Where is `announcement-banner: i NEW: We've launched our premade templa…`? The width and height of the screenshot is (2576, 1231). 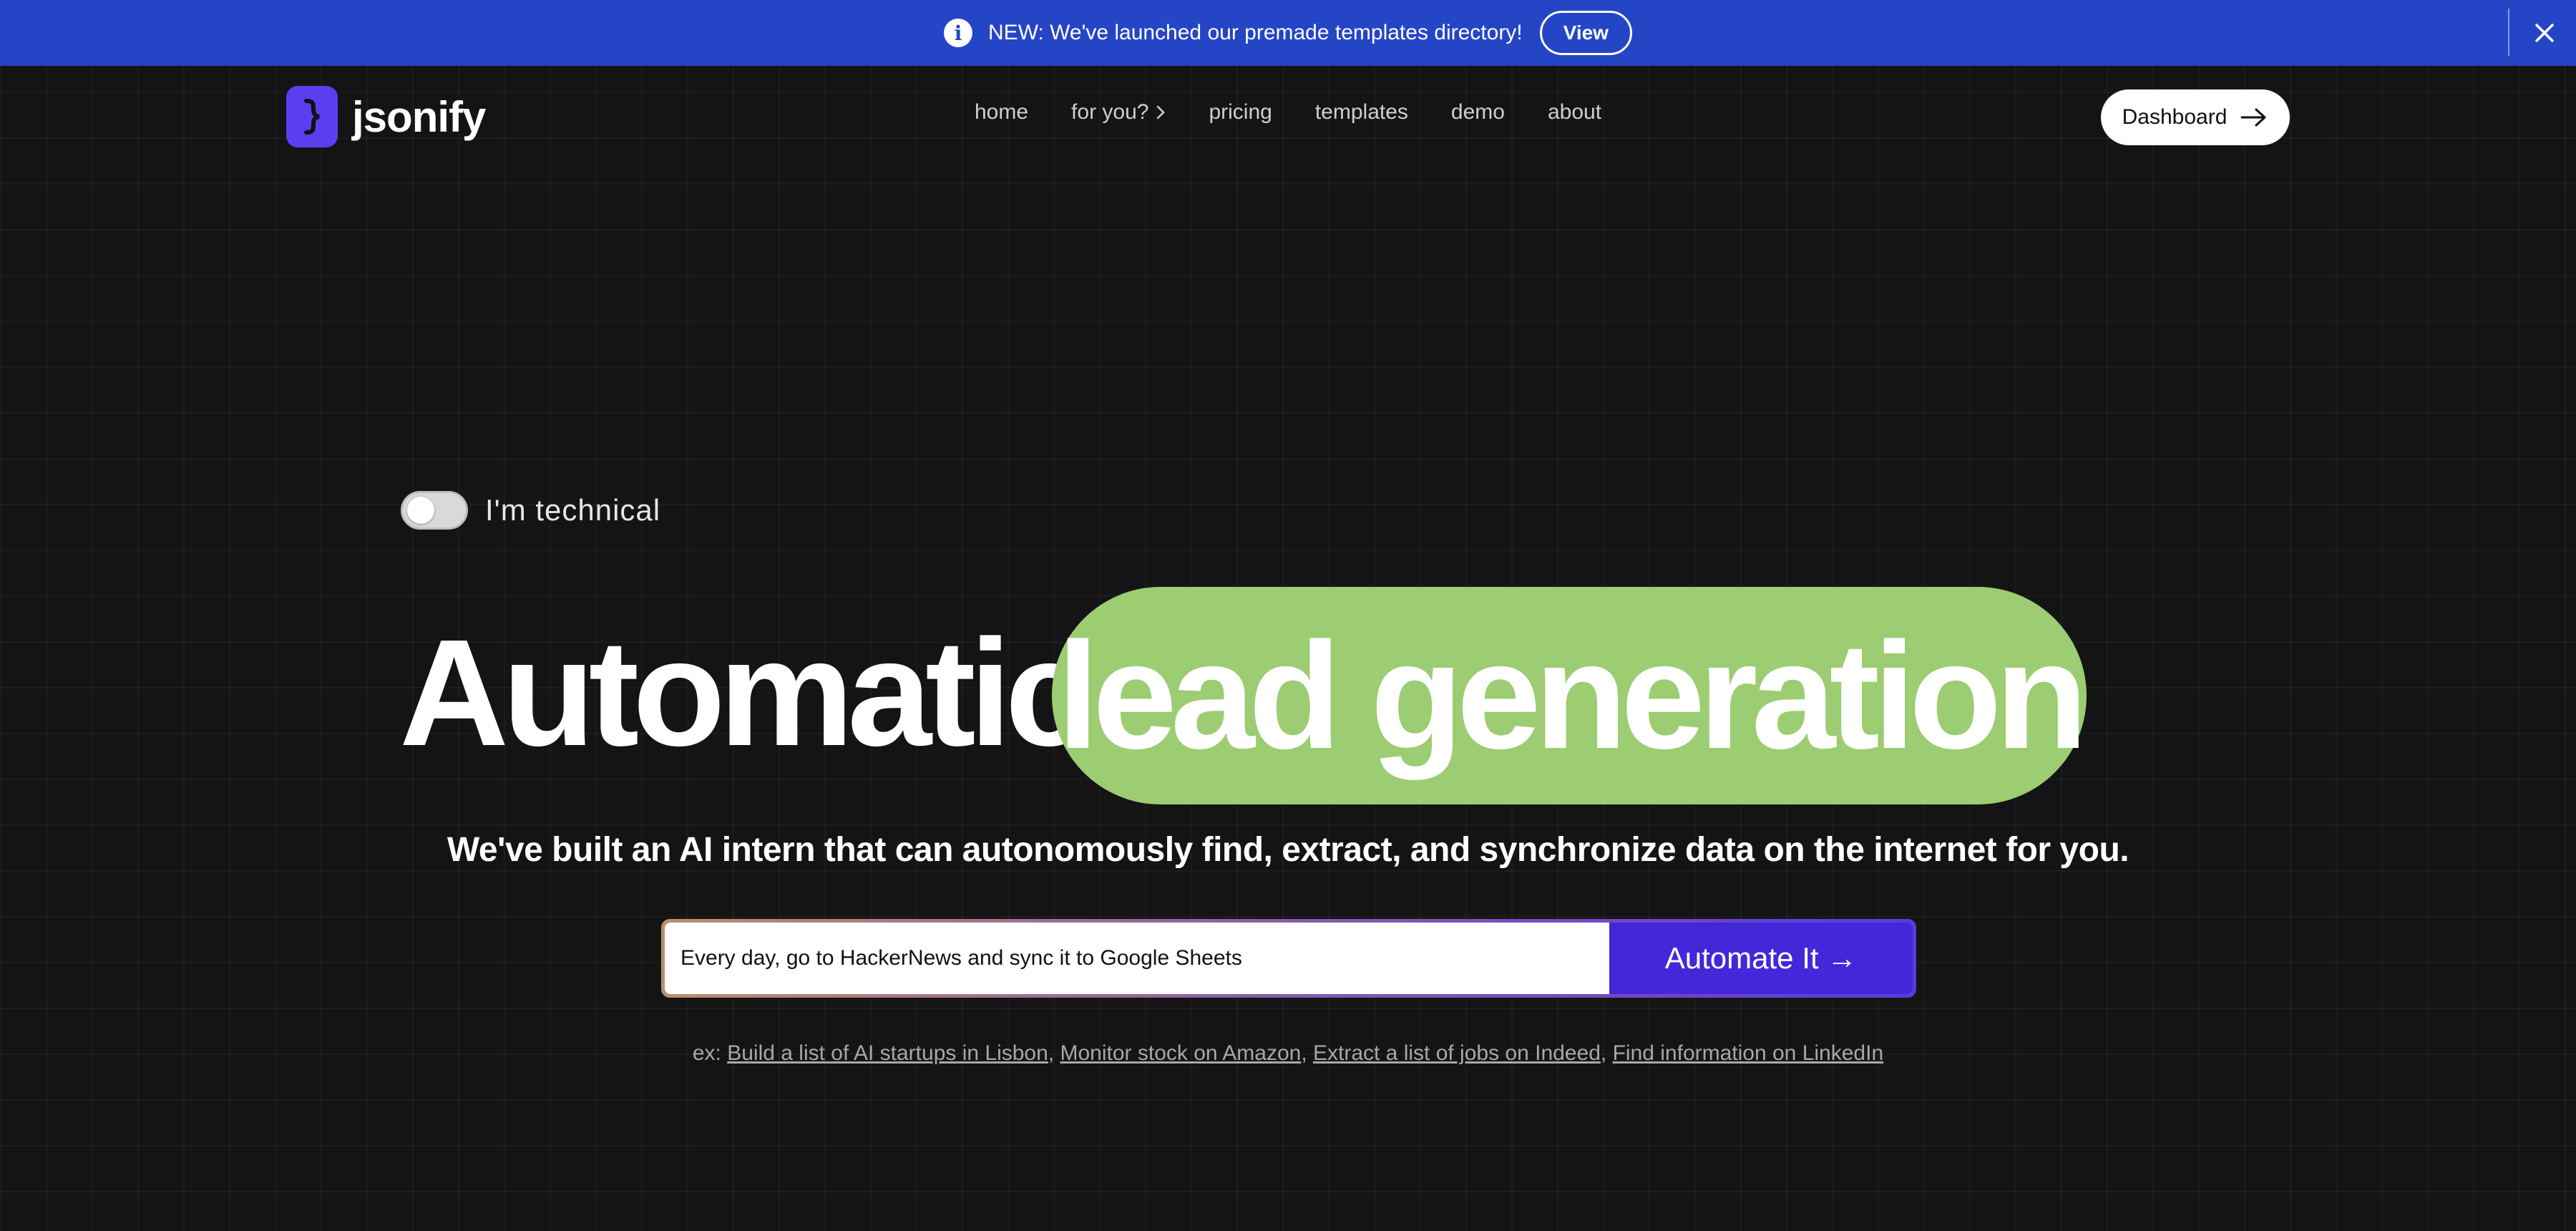
announcement-banner: i NEW: We've launched our premade templa… is located at coordinates (1288, 33).